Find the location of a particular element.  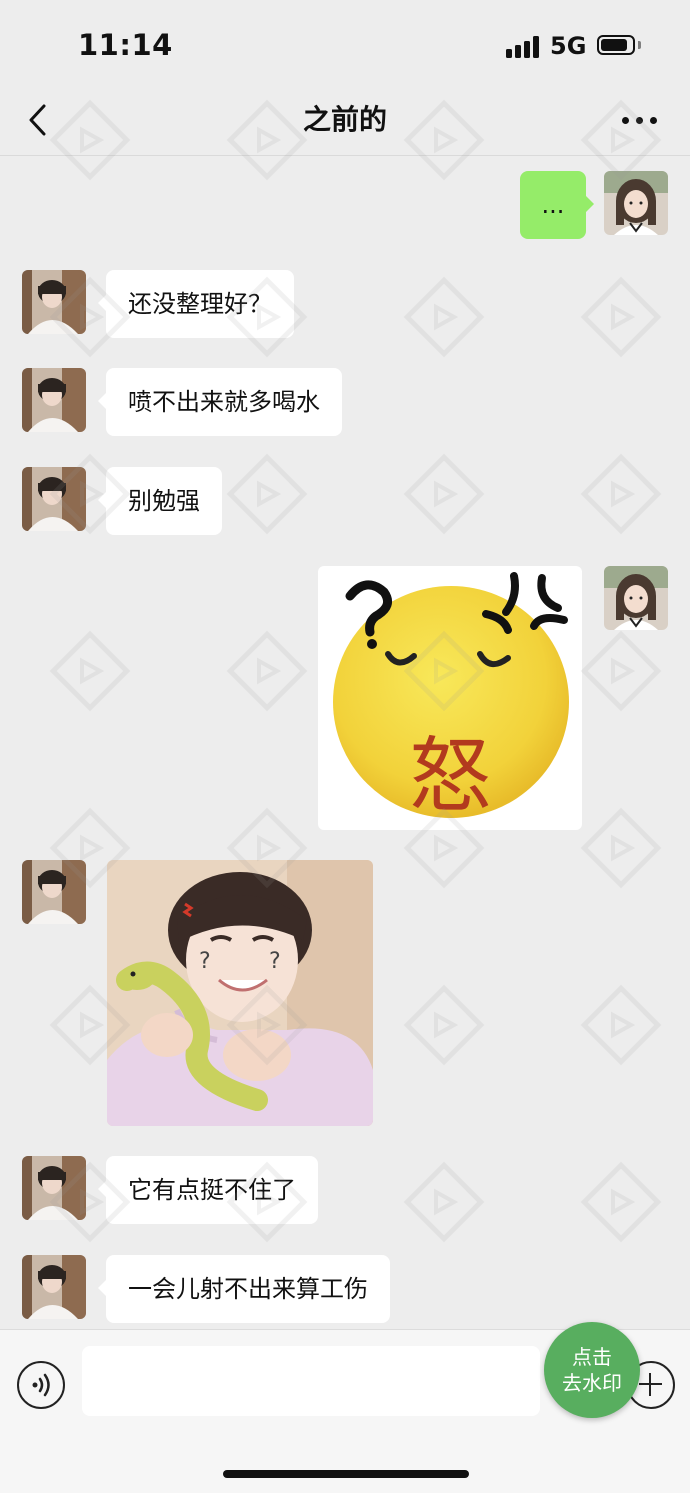

message-text: 别勉强 is located at coordinates (164, 501).